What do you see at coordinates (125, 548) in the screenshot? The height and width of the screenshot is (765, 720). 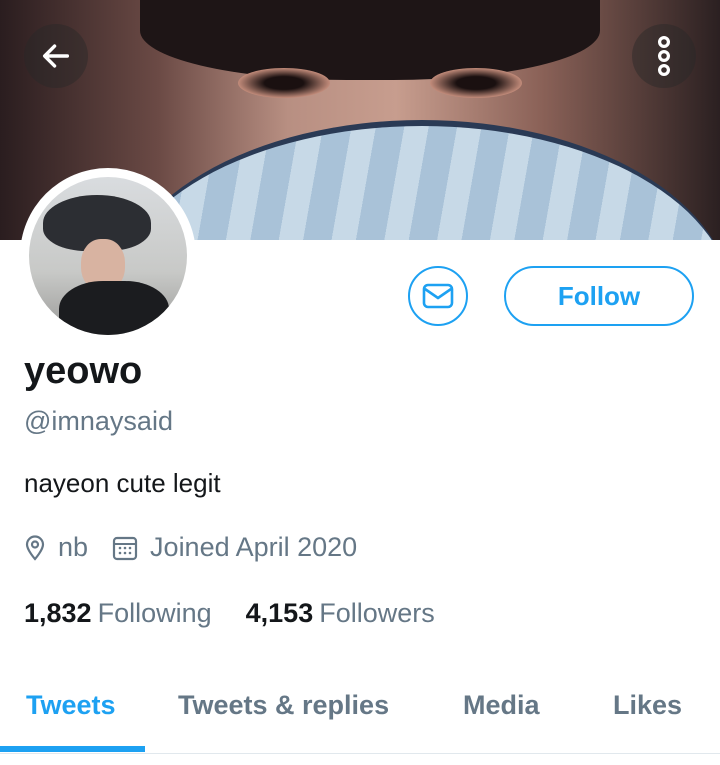 I see `calendar-icon` at bounding box center [125, 548].